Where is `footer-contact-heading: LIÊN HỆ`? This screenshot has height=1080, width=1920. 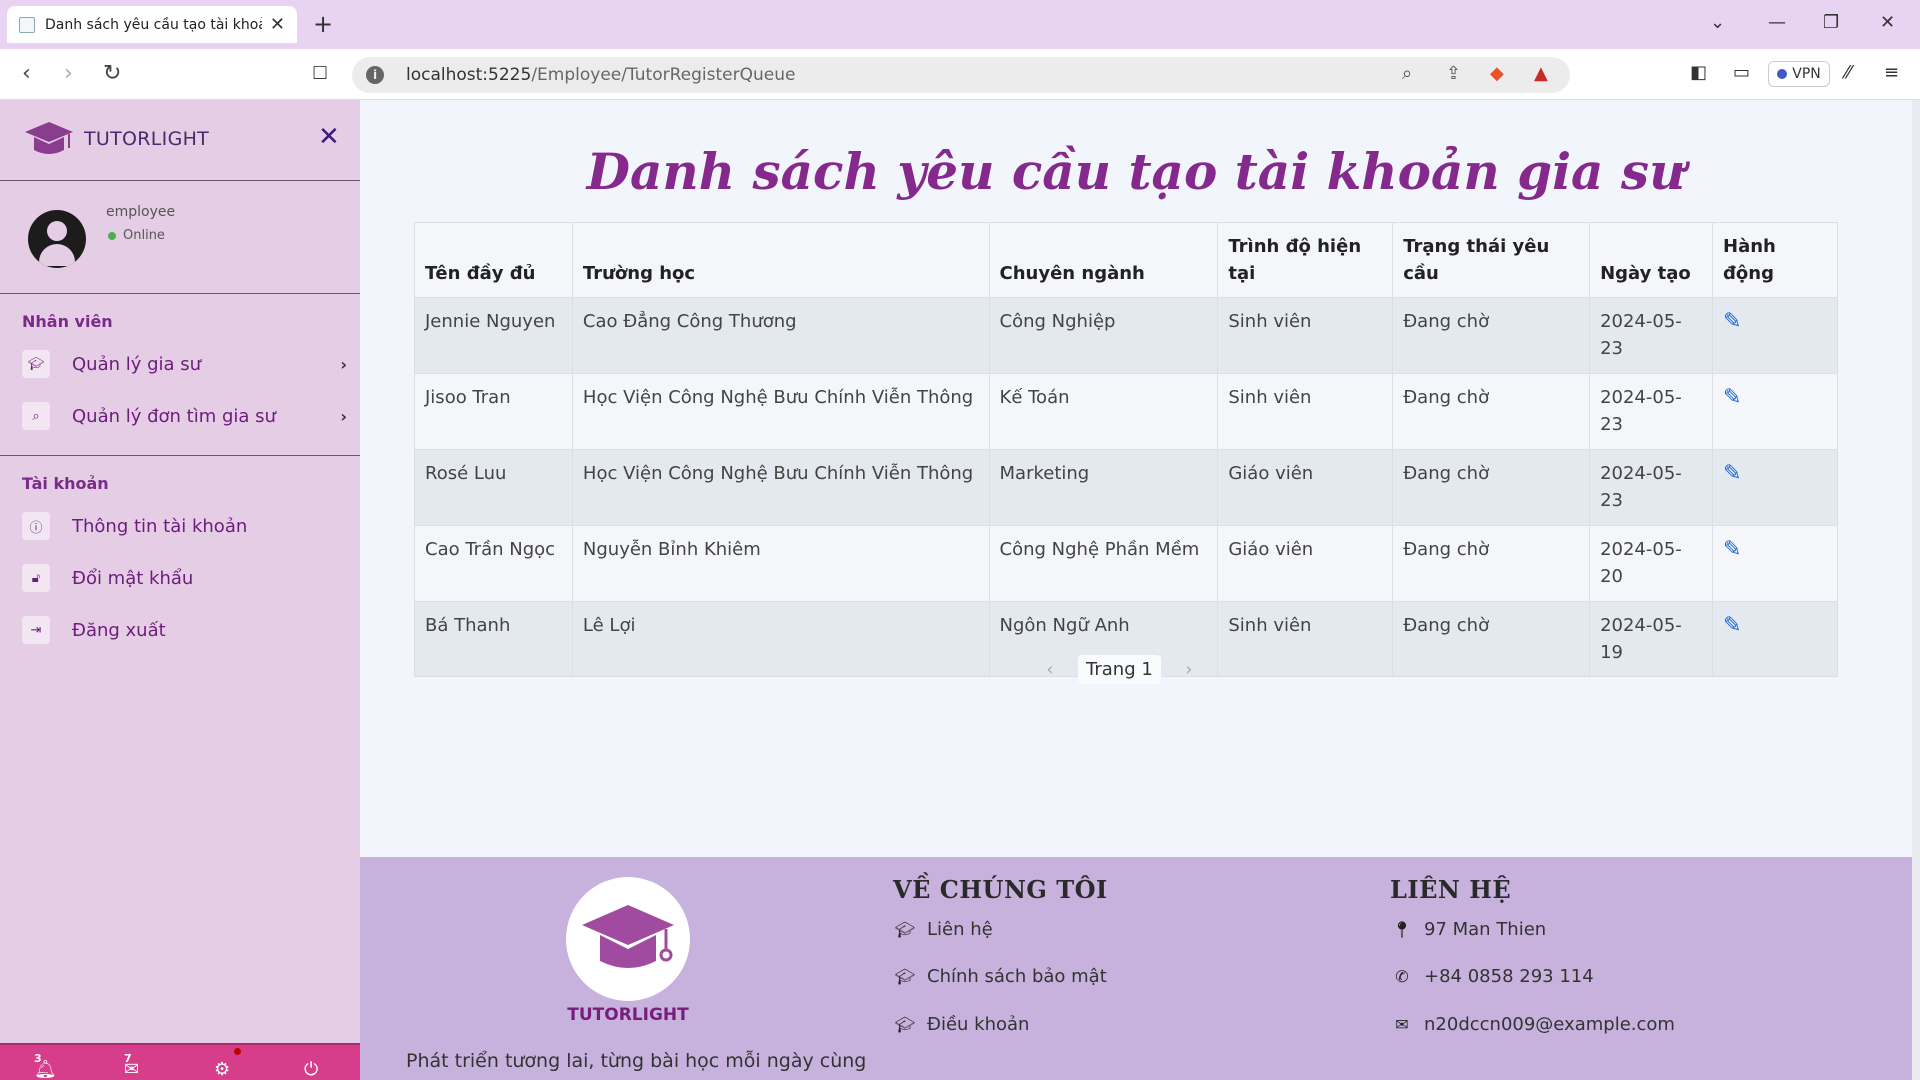 footer-contact-heading: LIÊN HỆ is located at coordinates (1451, 889).